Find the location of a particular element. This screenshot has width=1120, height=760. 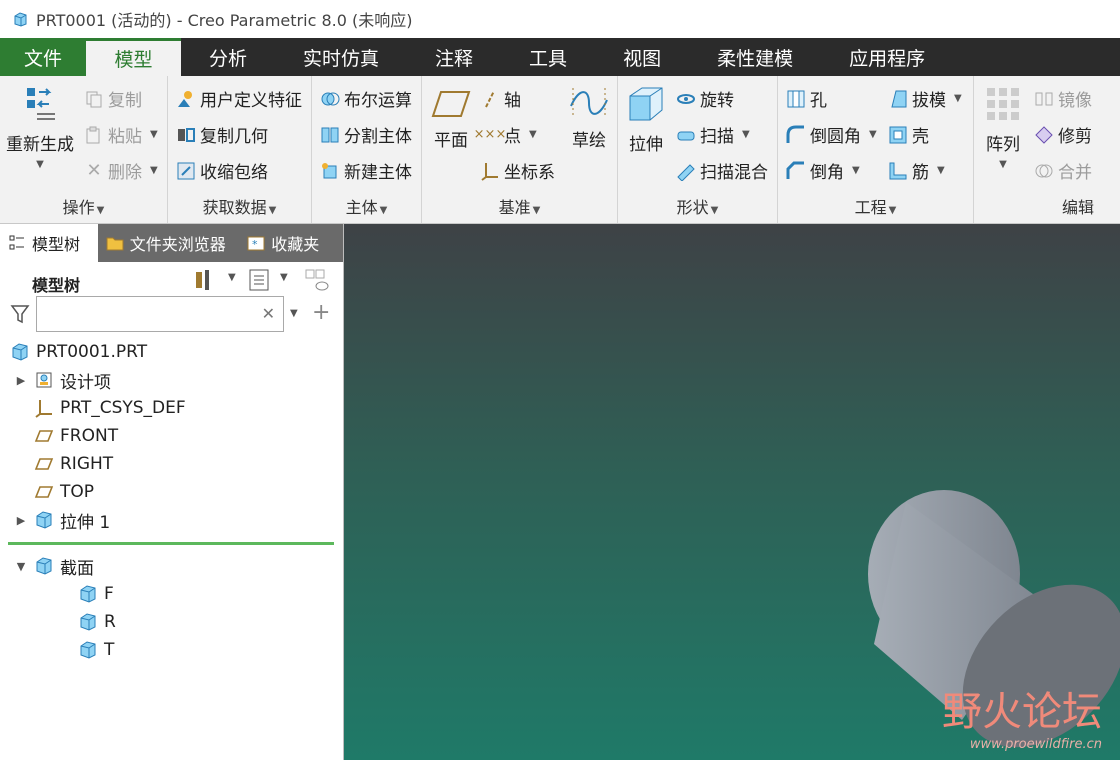

plane-label: 平面 is located at coordinates (451, 141).